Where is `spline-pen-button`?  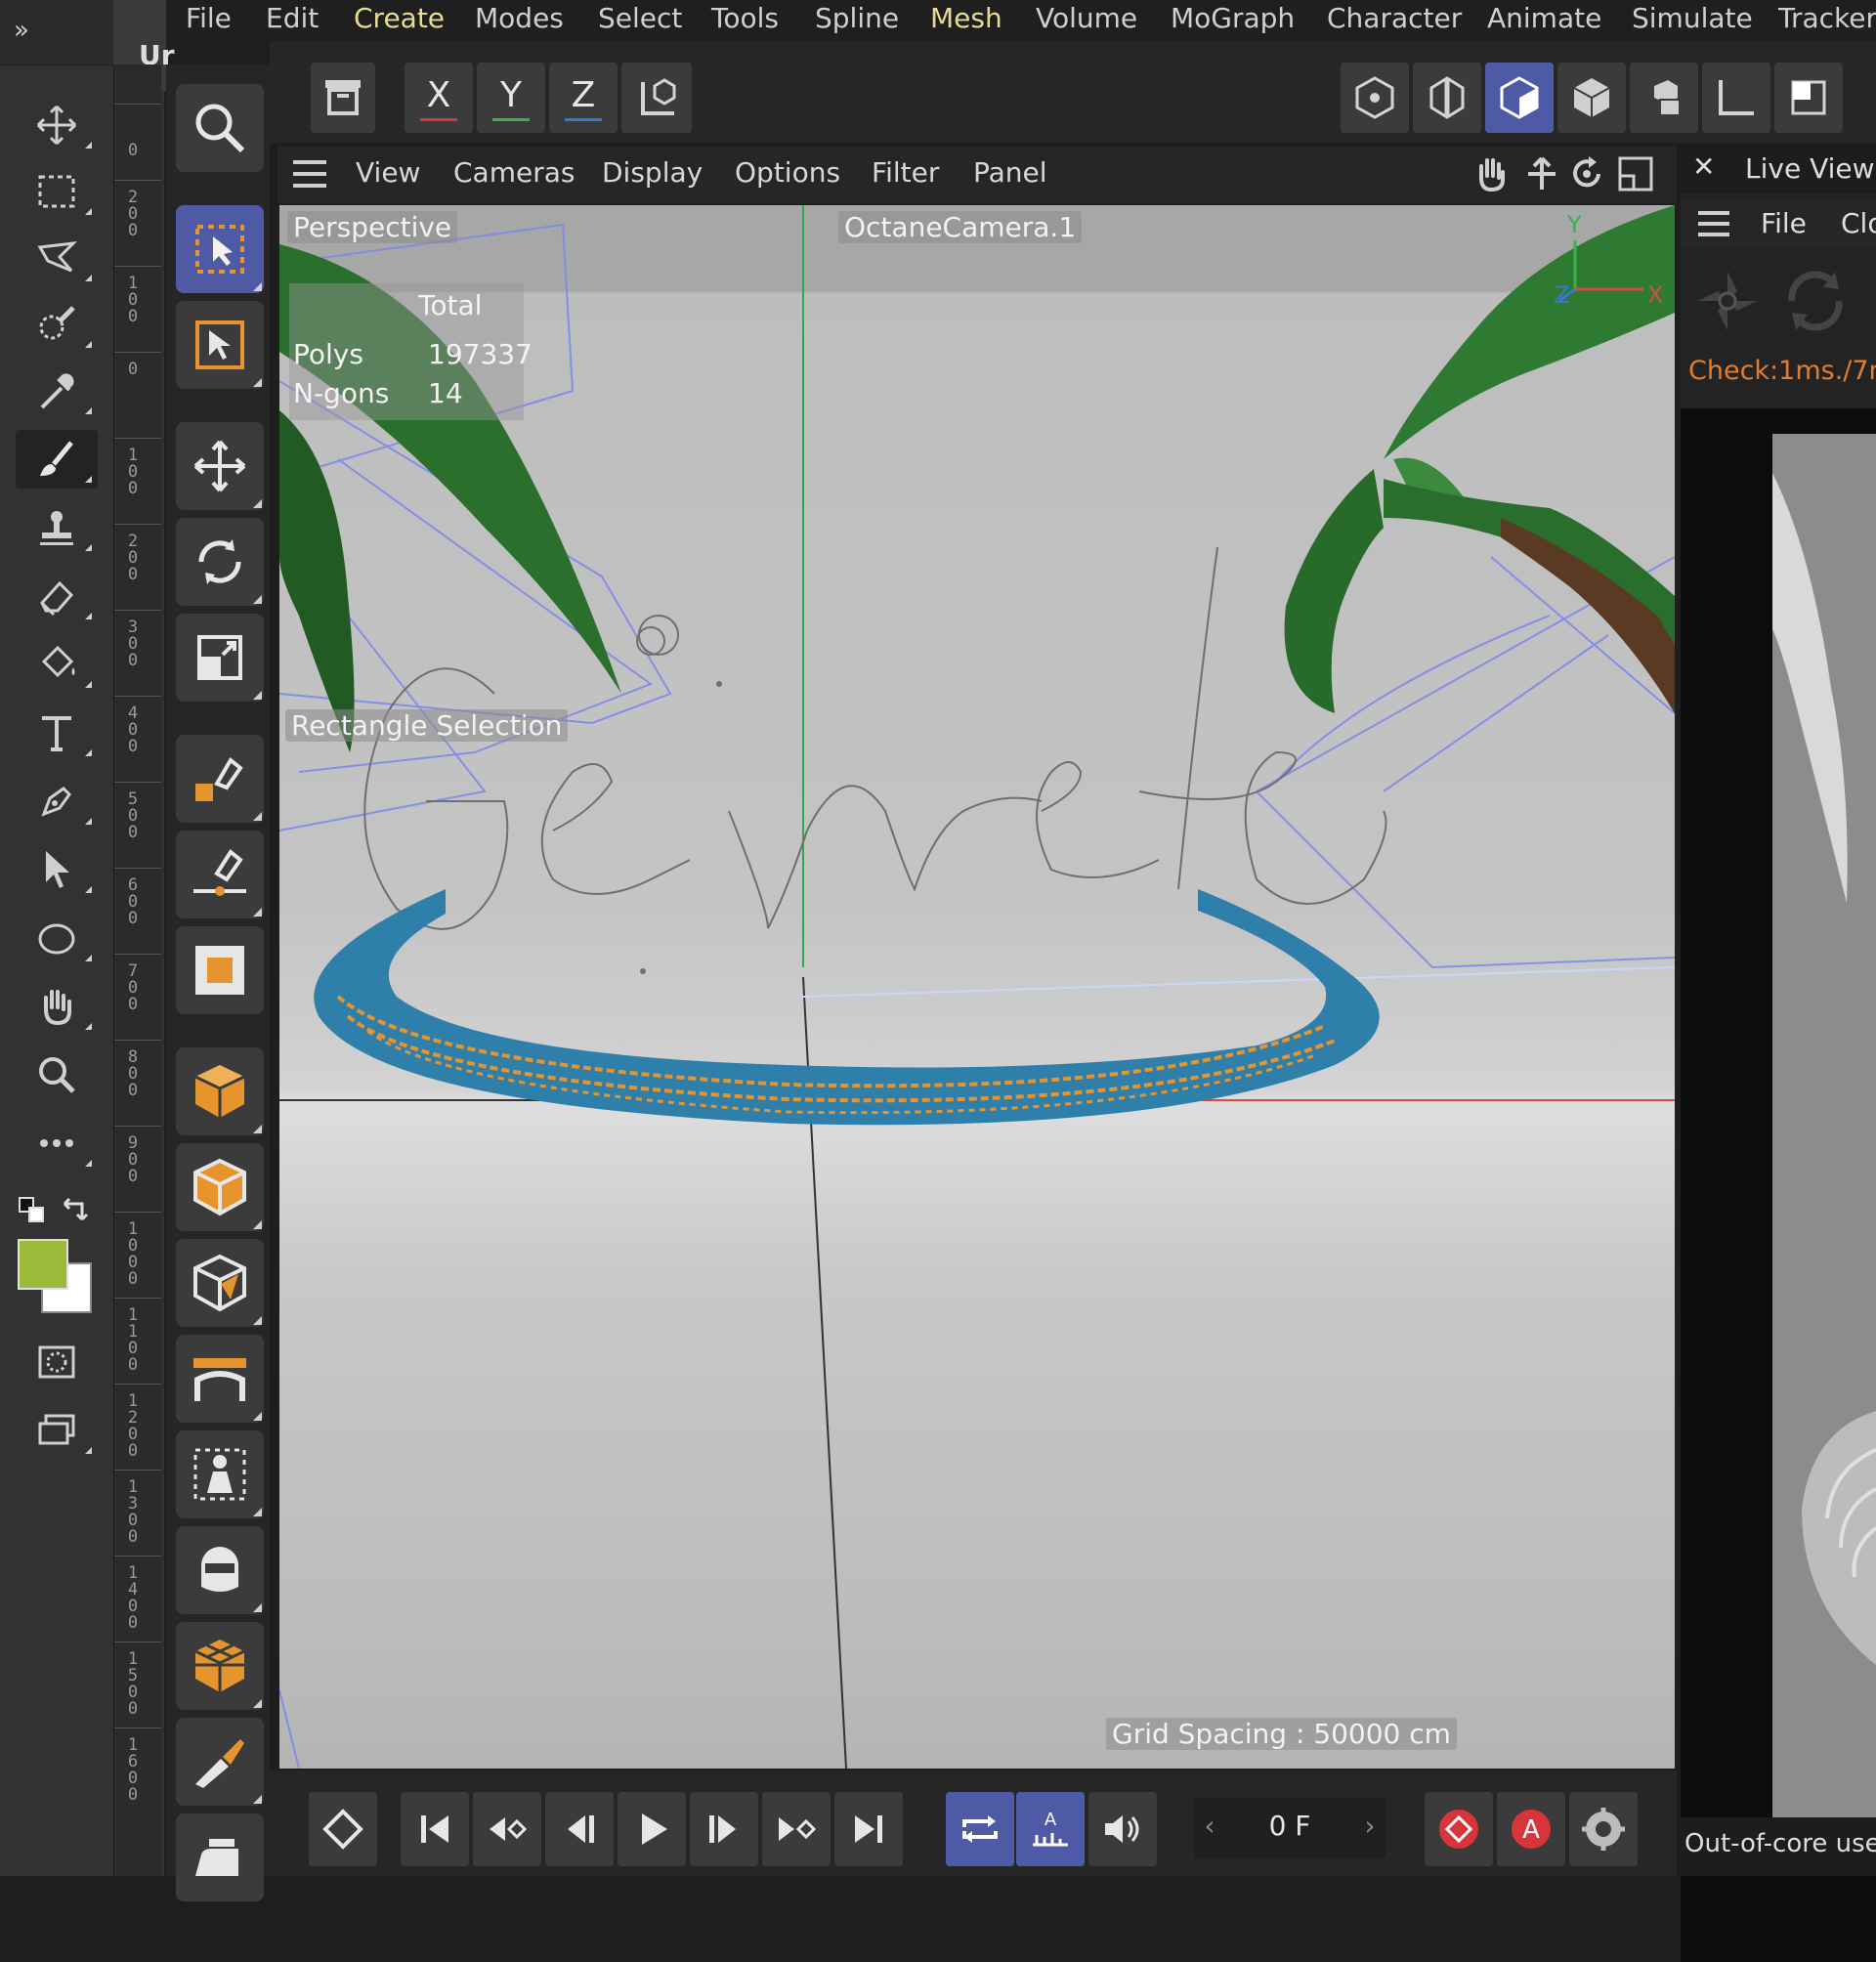
spline-pen-button is located at coordinates (220, 779).